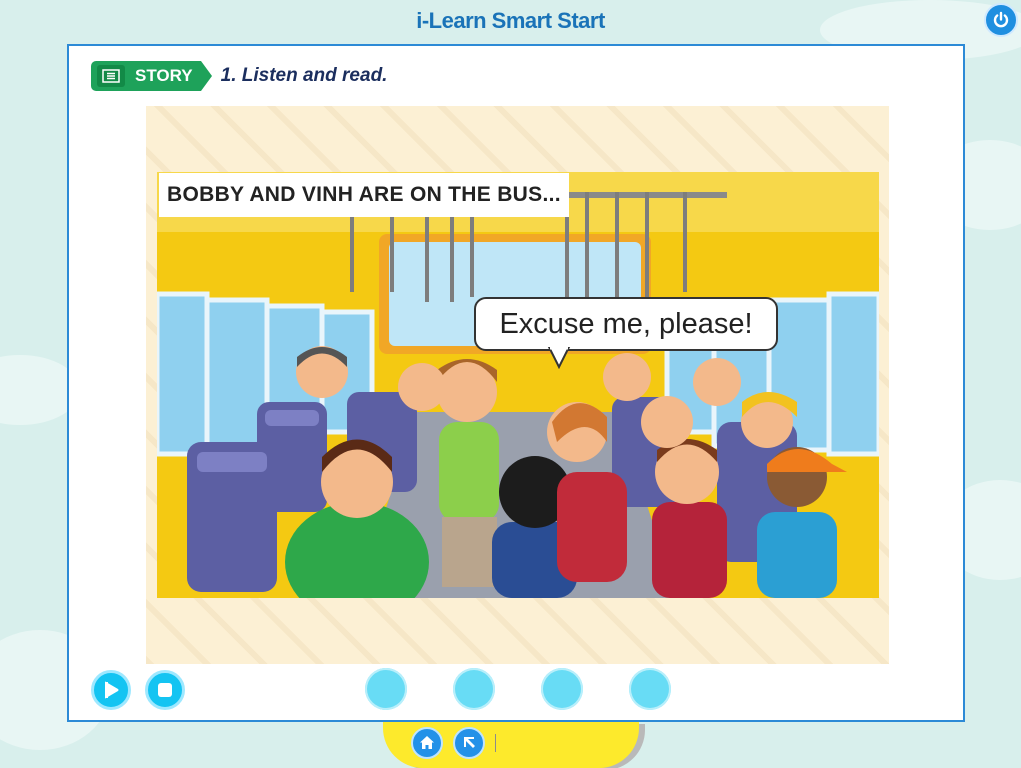 This screenshot has height=768, width=1021. Describe the element at coordinates (518, 689) in the screenshot. I see `page-indicator` at that location.